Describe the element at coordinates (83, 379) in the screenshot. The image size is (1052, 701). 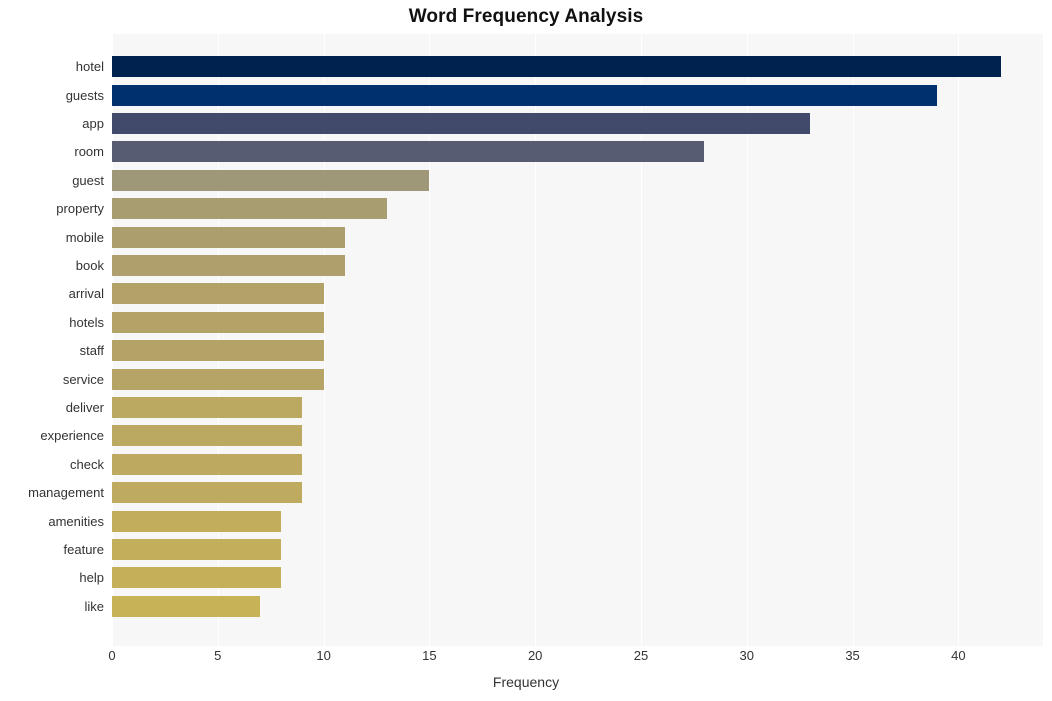
I see `y-axis-tick-label: service` at that location.